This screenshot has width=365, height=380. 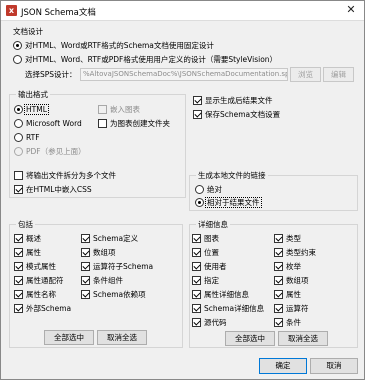 What do you see at coordinates (197, 100) in the screenshot?
I see `show-result-checkbox` at bounding box center [197, 100].